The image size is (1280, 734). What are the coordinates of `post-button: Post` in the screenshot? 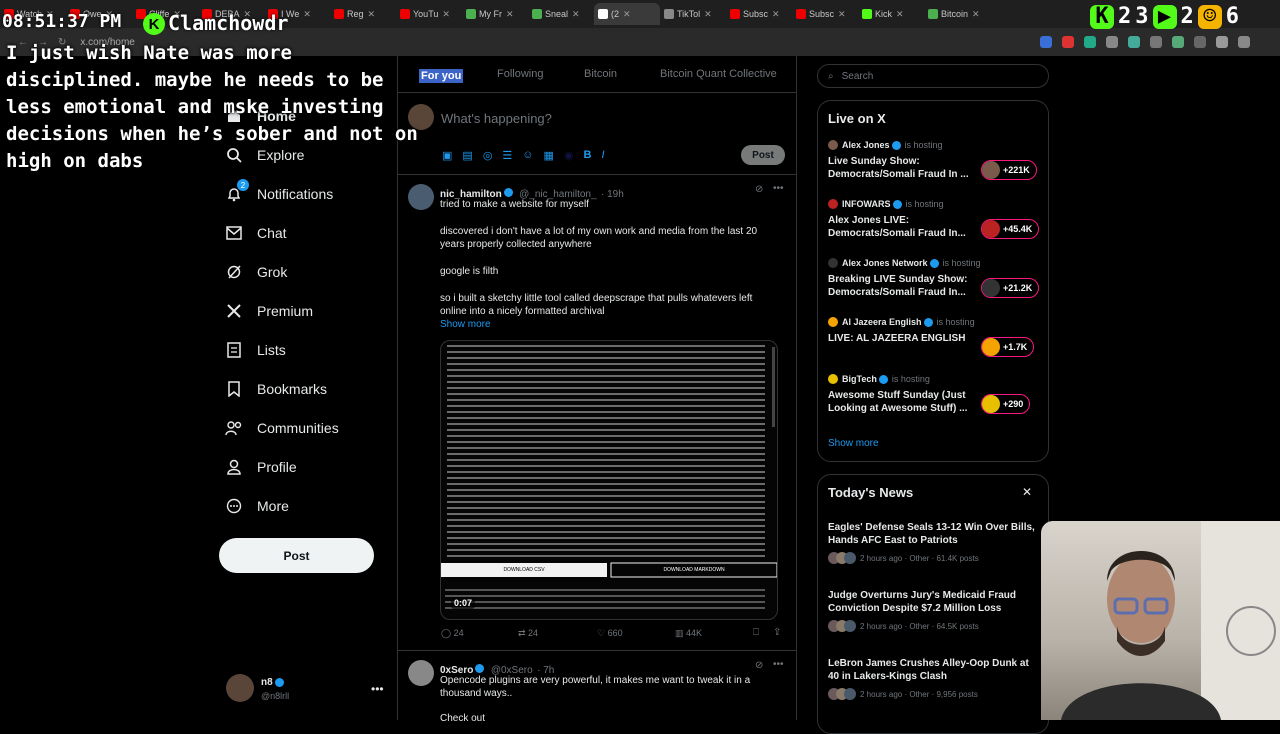 It's located at (296, 555).